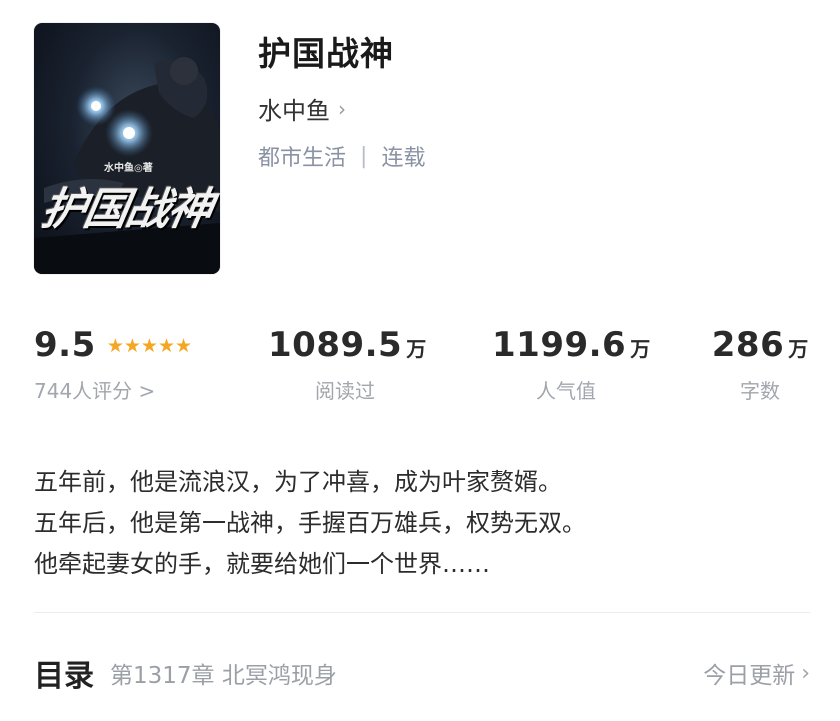 This screenshot has width=840, height=721. I want to click on stat-popularity: 1199.6 万 人气值, so click(571, 364).